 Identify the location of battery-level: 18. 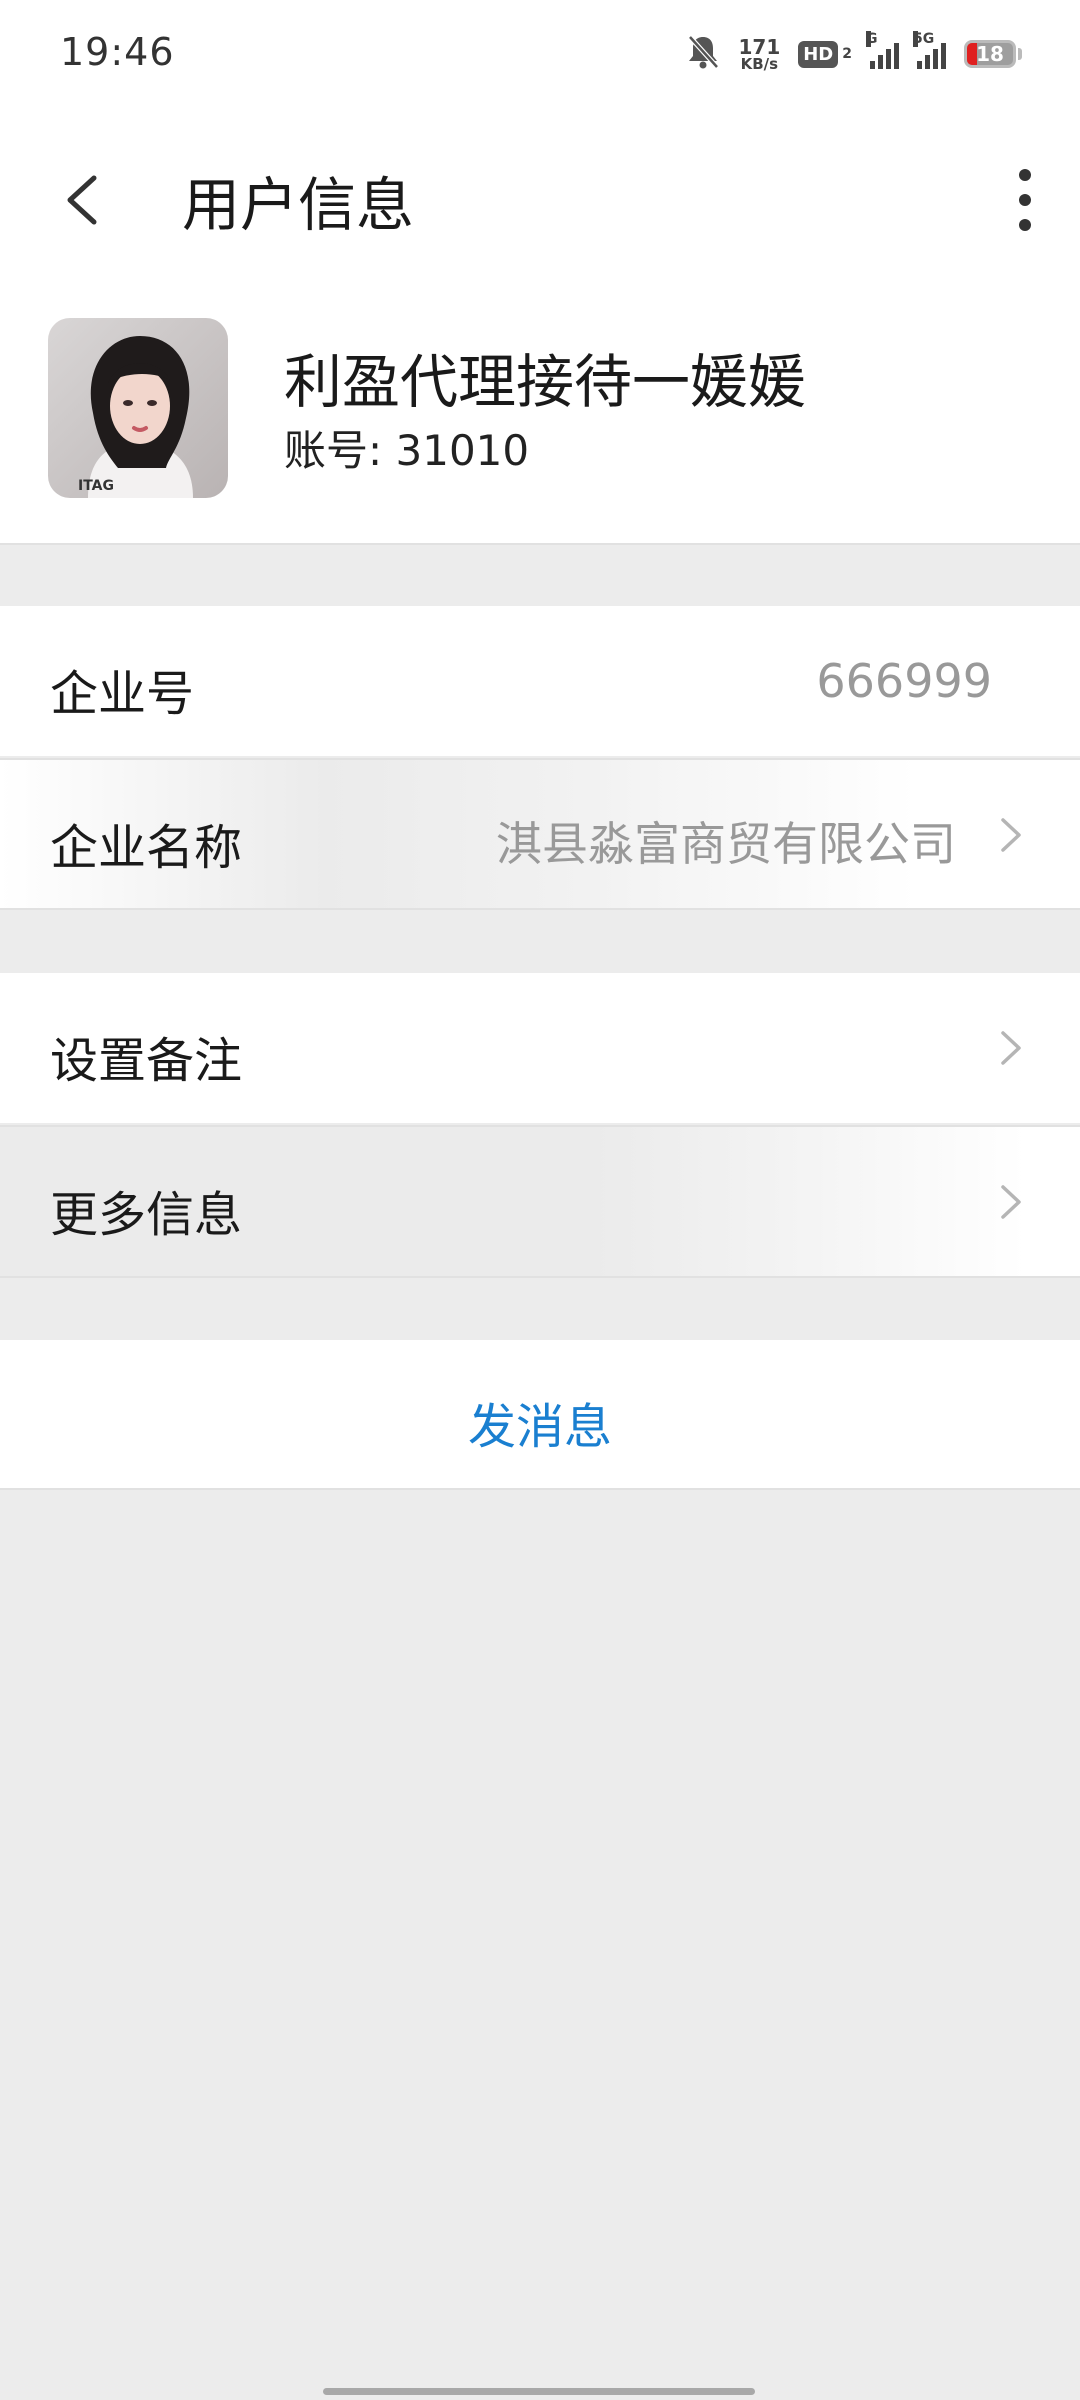
(990, 54).